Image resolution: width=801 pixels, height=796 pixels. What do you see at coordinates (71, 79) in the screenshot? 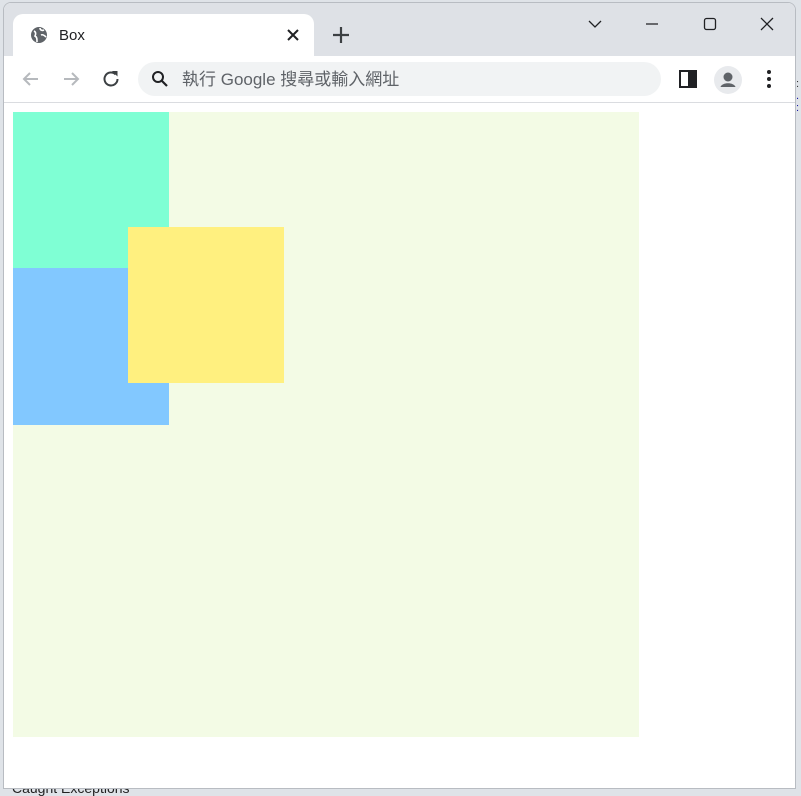
I see `forward-arrow-icon` at bounding box center [71, 79].